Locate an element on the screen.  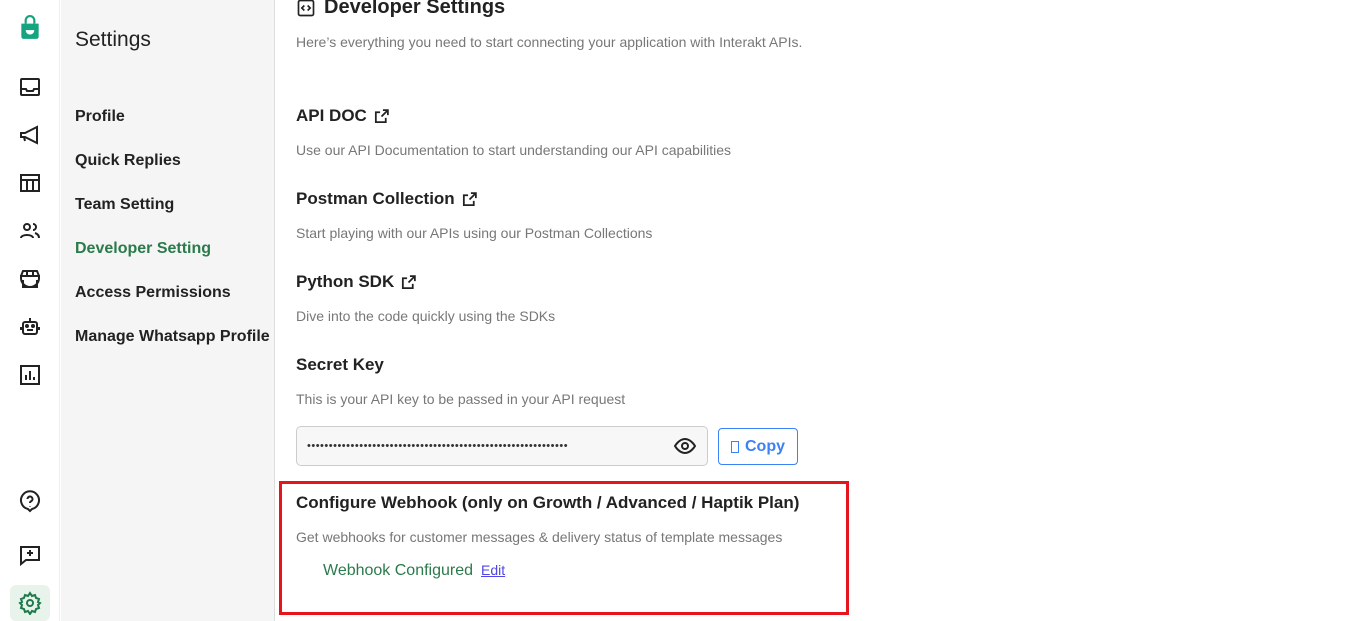
sidebar-item-quick-replies: Quick Replies is located at coordinates (128, 161).